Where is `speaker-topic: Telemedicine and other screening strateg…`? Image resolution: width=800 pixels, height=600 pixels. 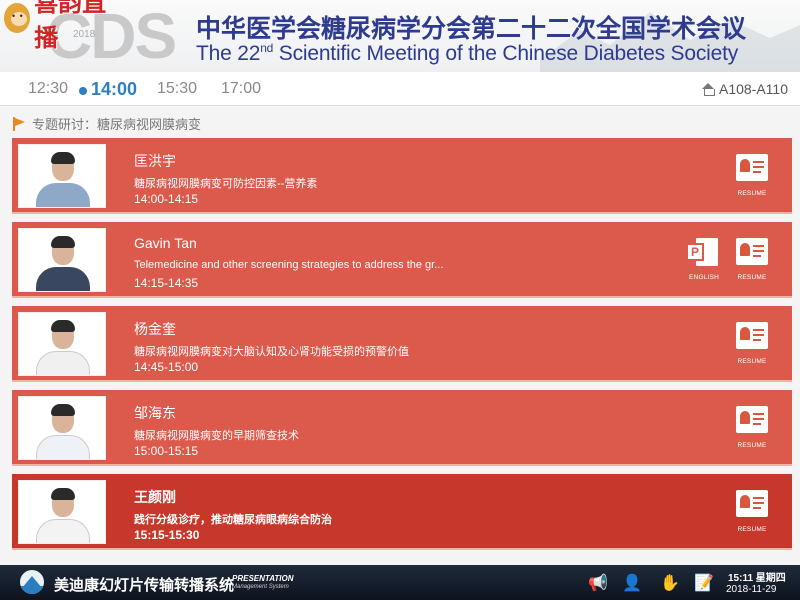
speaker-topic: Telemedicine and other screening strateg… is located at coordinates (289, 265).